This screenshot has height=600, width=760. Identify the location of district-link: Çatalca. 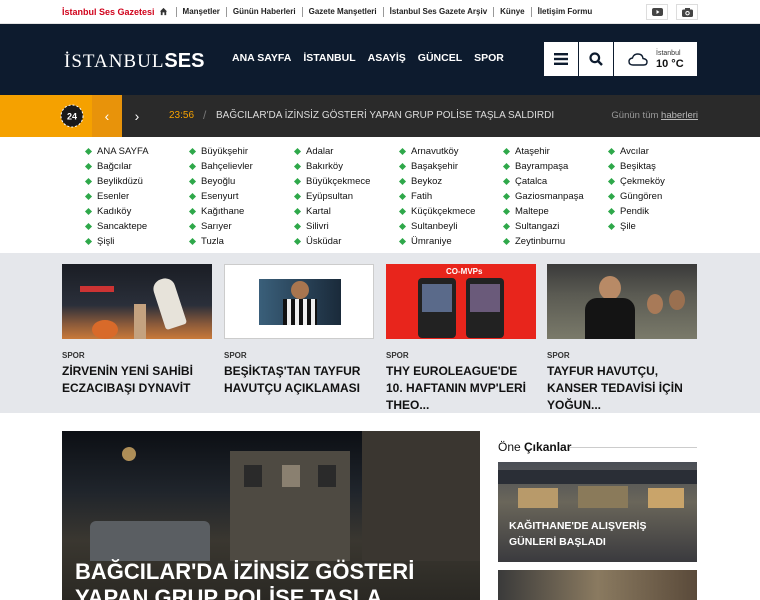
(543, 181).